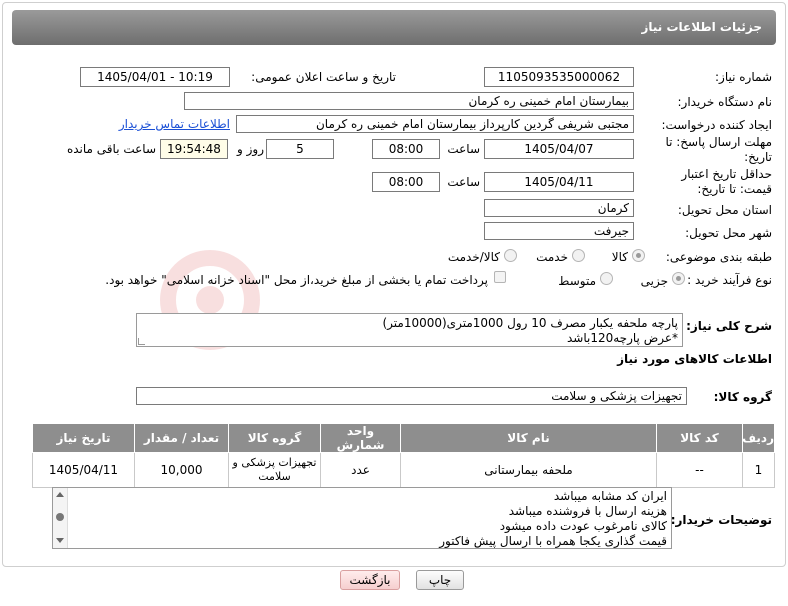 The height and width of the screenshot is (606, 788). What do you see at coordinates (701, 27) in the screenshot?
I see `page-title: جزئیات اطلاعات نیاز` at bounding box center [701, 27].